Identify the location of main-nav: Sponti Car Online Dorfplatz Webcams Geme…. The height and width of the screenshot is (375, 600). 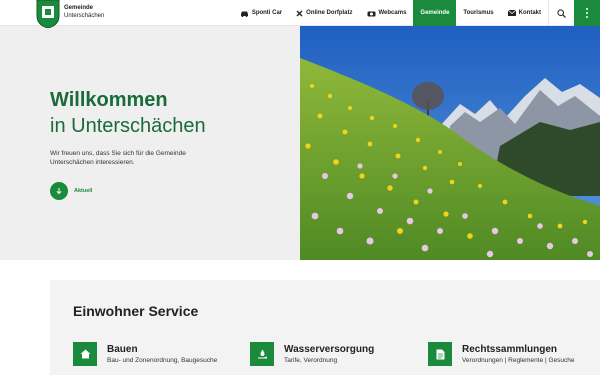
(416, 13).